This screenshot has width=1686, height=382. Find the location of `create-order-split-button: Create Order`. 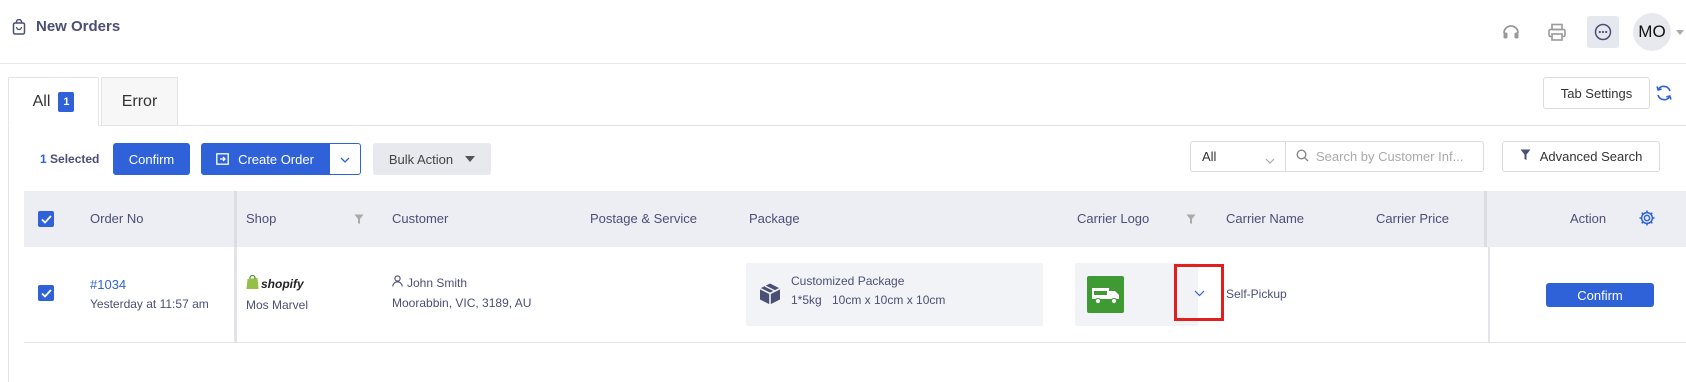

create-order-split-button: Create Order is located at coordinates (281, 159).